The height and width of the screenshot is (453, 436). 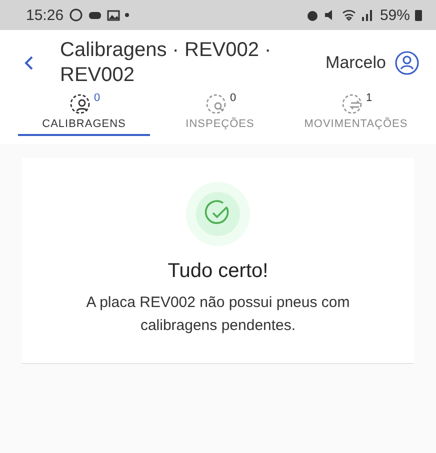 What do you see at coordinates (356, 124) in the screenshot?
I see `tab-label: MOVIMENTAÇÕES` at bounding box center [356, 124].